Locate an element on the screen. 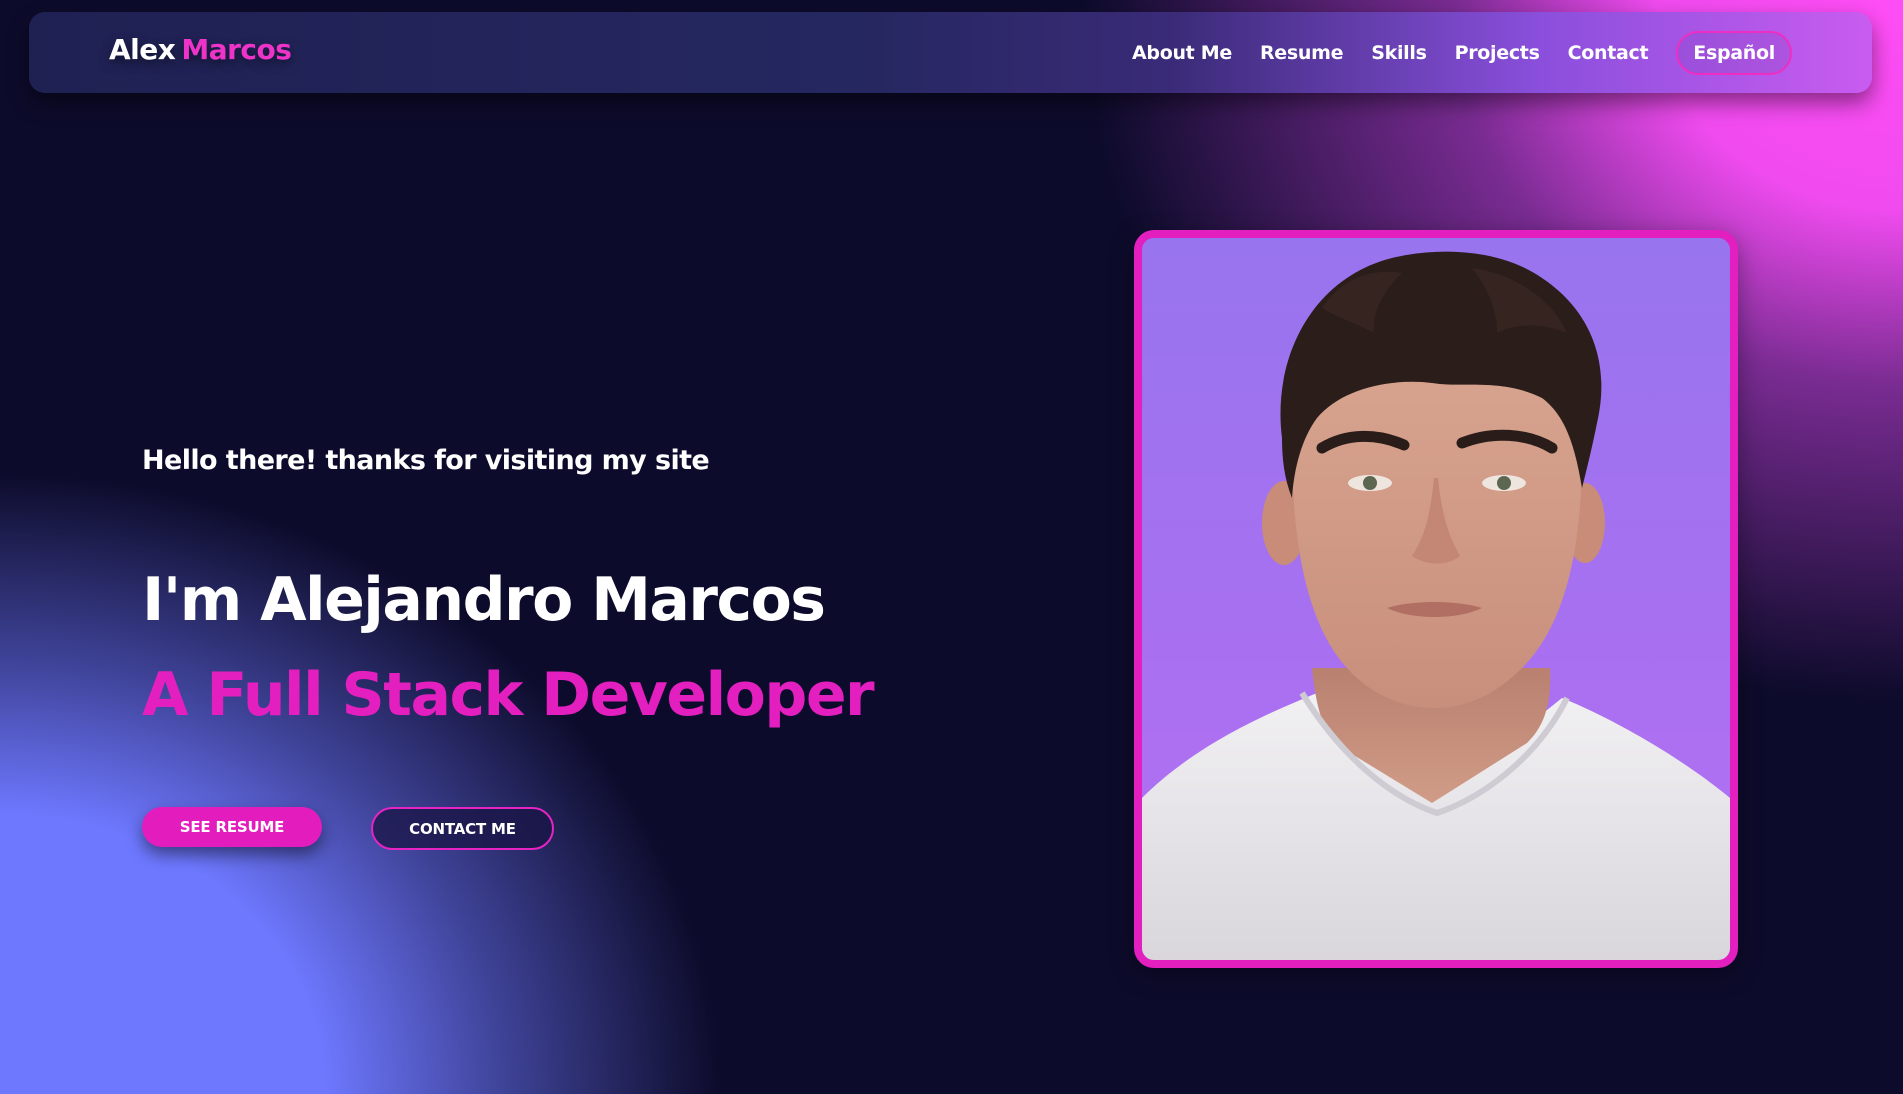 This screenshot has height=1094, width=1903. brand-first-name: Alex is located at coordinates (142, 49).